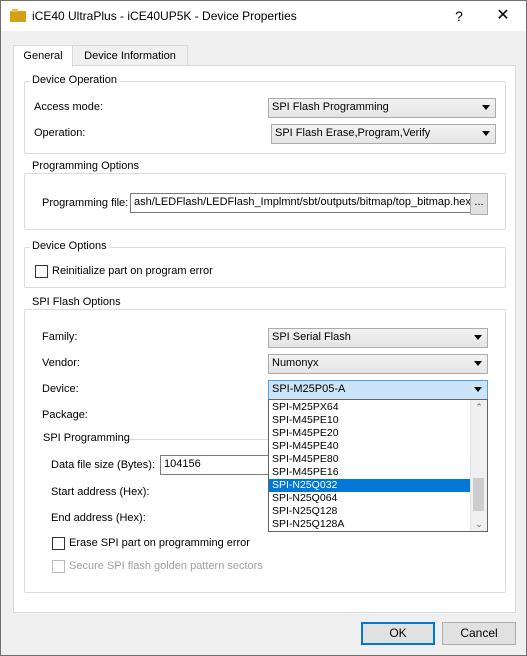  What do you see at coordinates (309, 389) in the screenshot?
I see `device-value: SPI-M25P05-A` at bounding box center [309, 389].